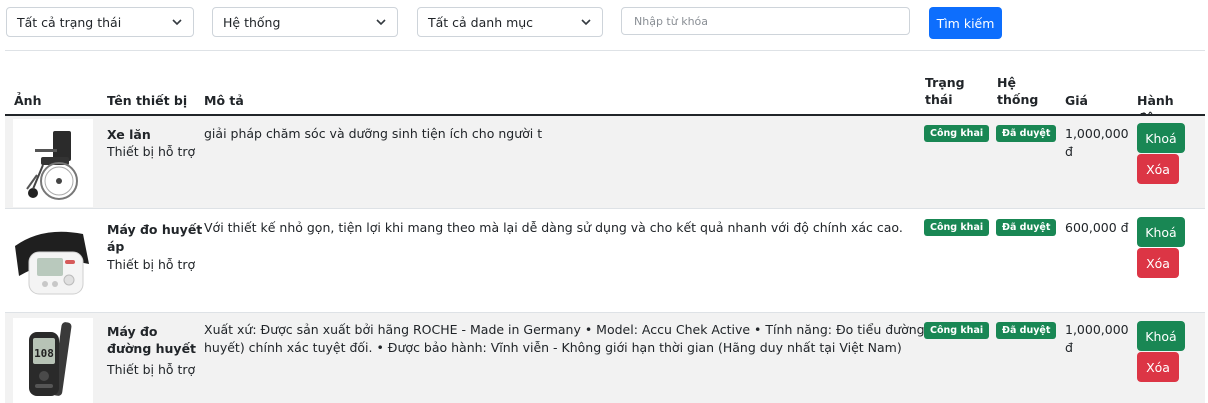 This screenshot has width=1208, height=403. I want to click on search-button: Tìm kiếm, so click(965, 23).